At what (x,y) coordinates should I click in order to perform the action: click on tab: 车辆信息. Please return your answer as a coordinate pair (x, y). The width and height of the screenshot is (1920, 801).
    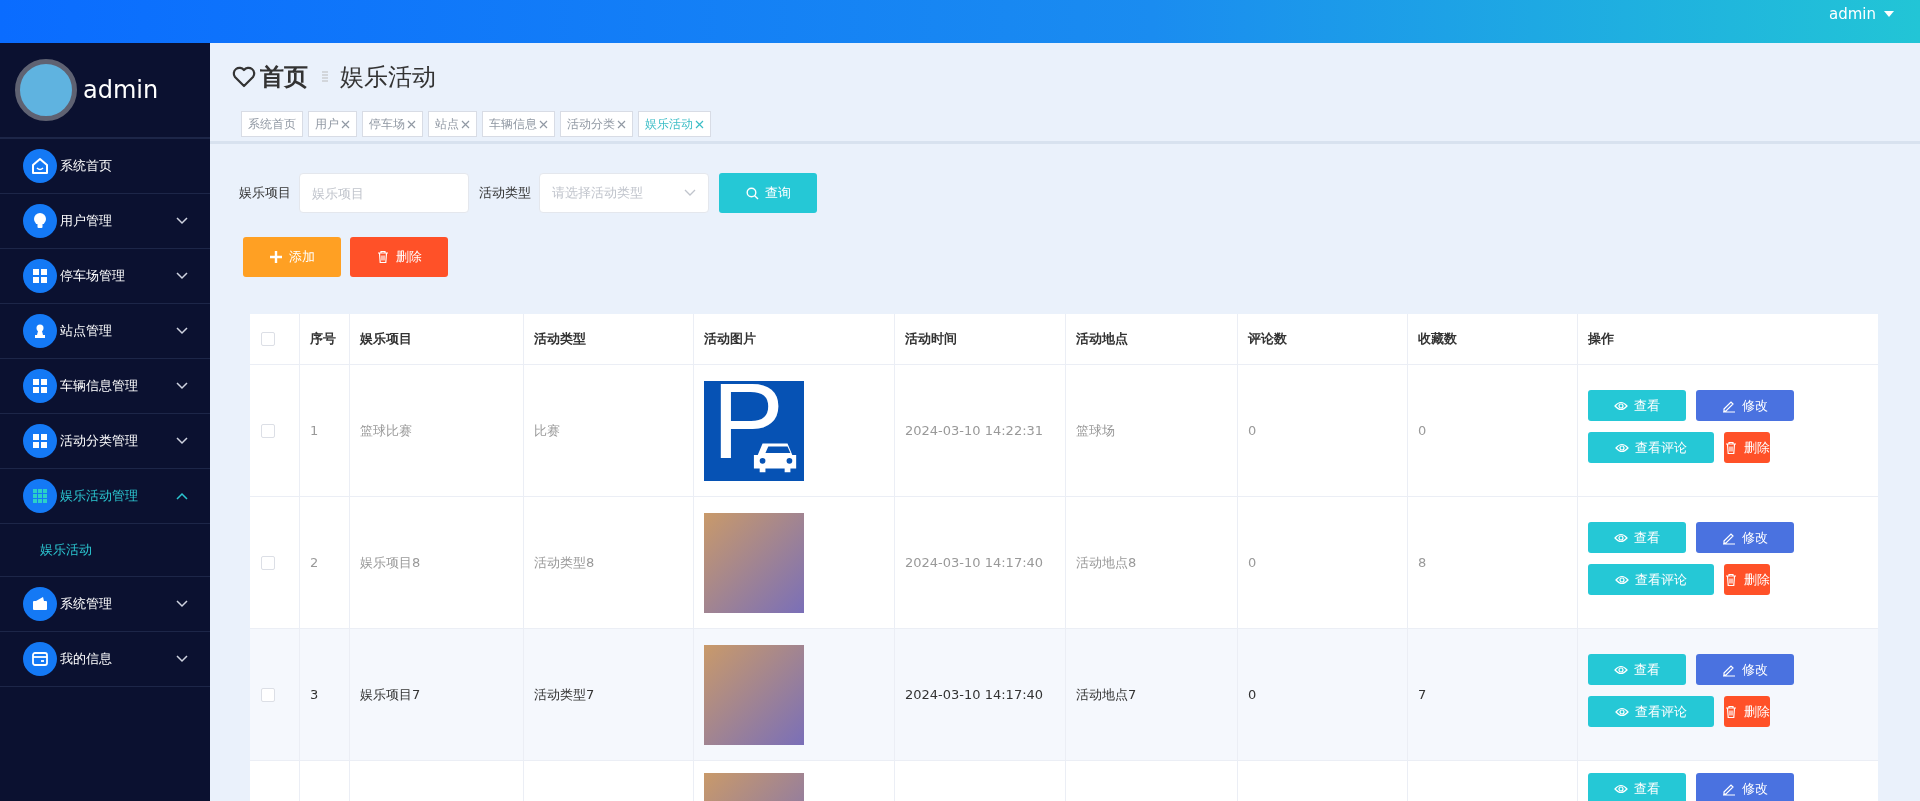
    Looking at the image, I should click on (518, 124).